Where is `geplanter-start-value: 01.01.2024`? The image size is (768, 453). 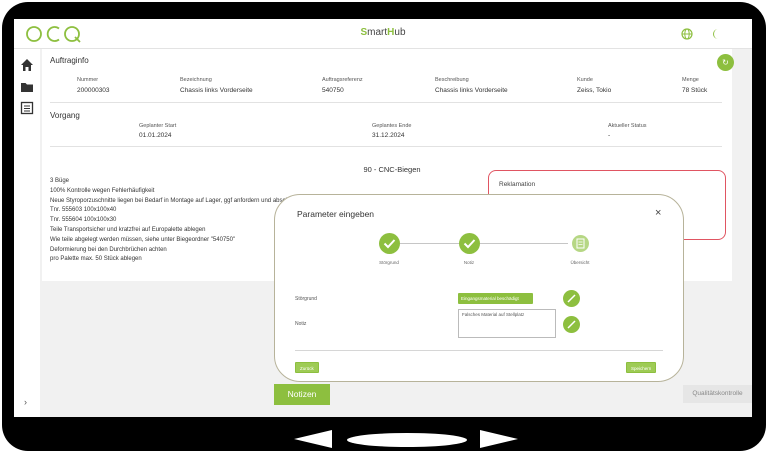 geplanter-start-value: 01.01.2024 is located at coordinates (155, 135).